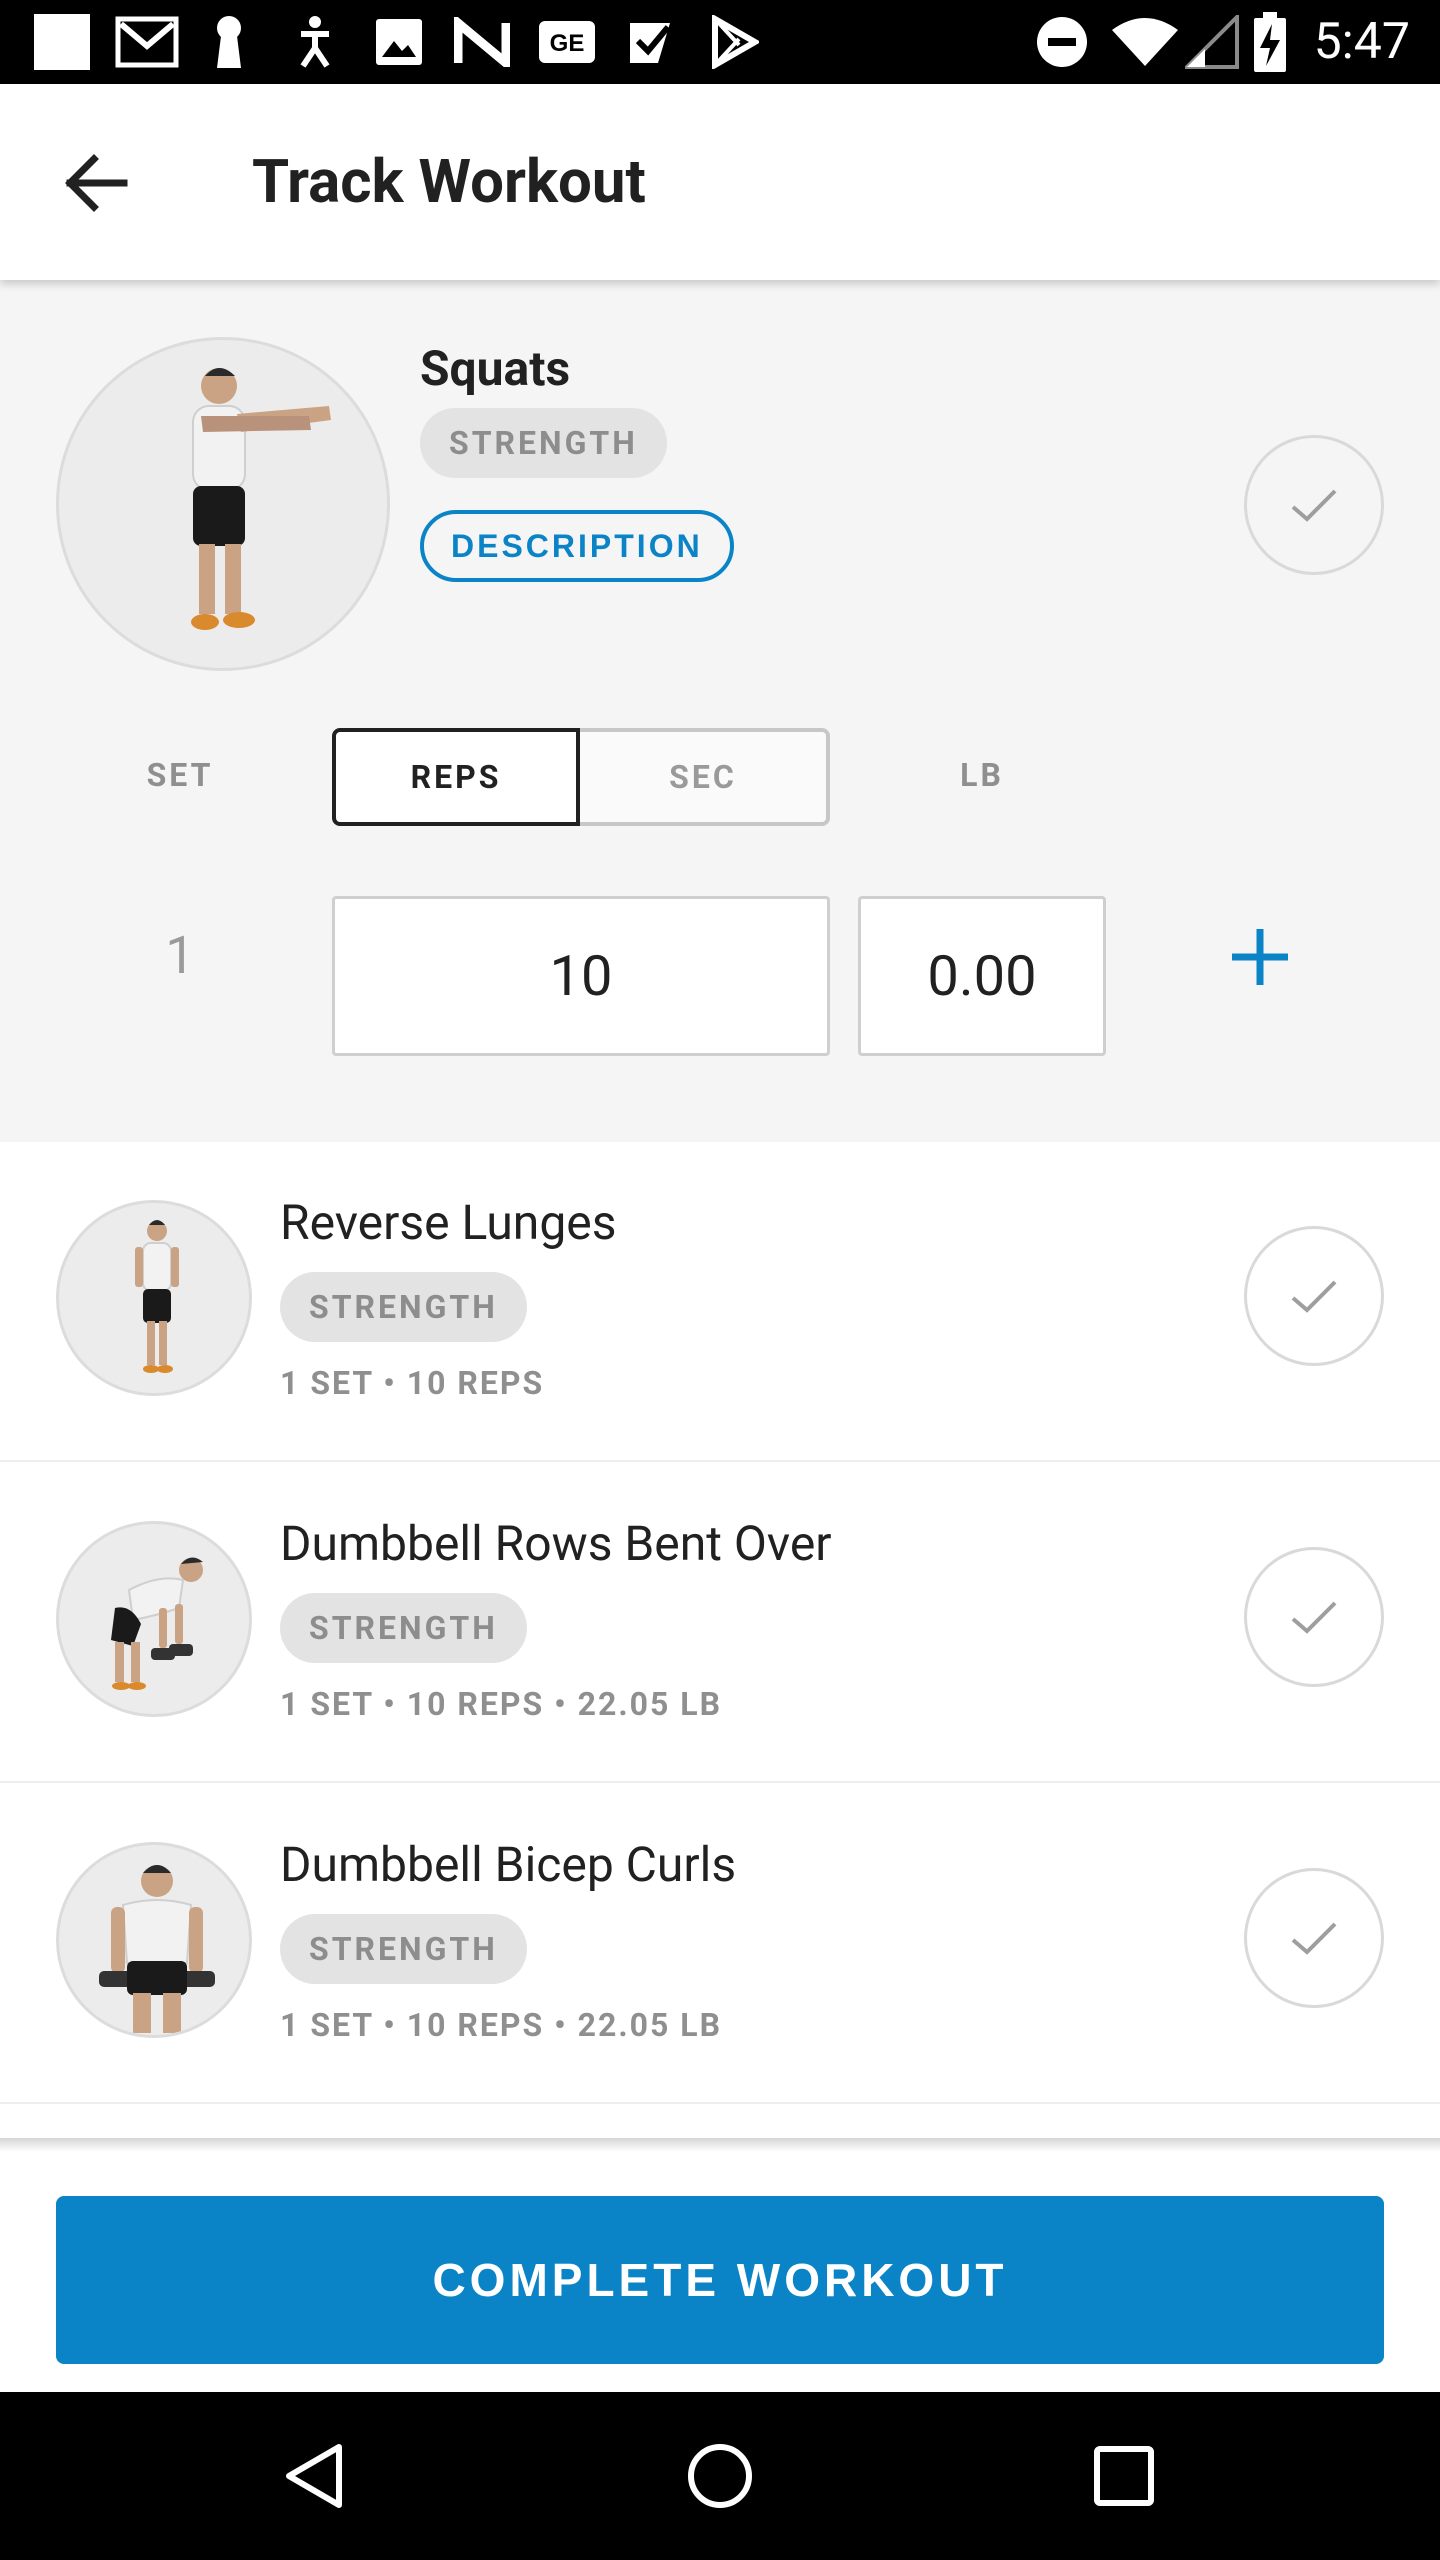  Describe the element at coordinates (720, 182) in the screenshot. I see `app-bar: Track Workout` at that location.